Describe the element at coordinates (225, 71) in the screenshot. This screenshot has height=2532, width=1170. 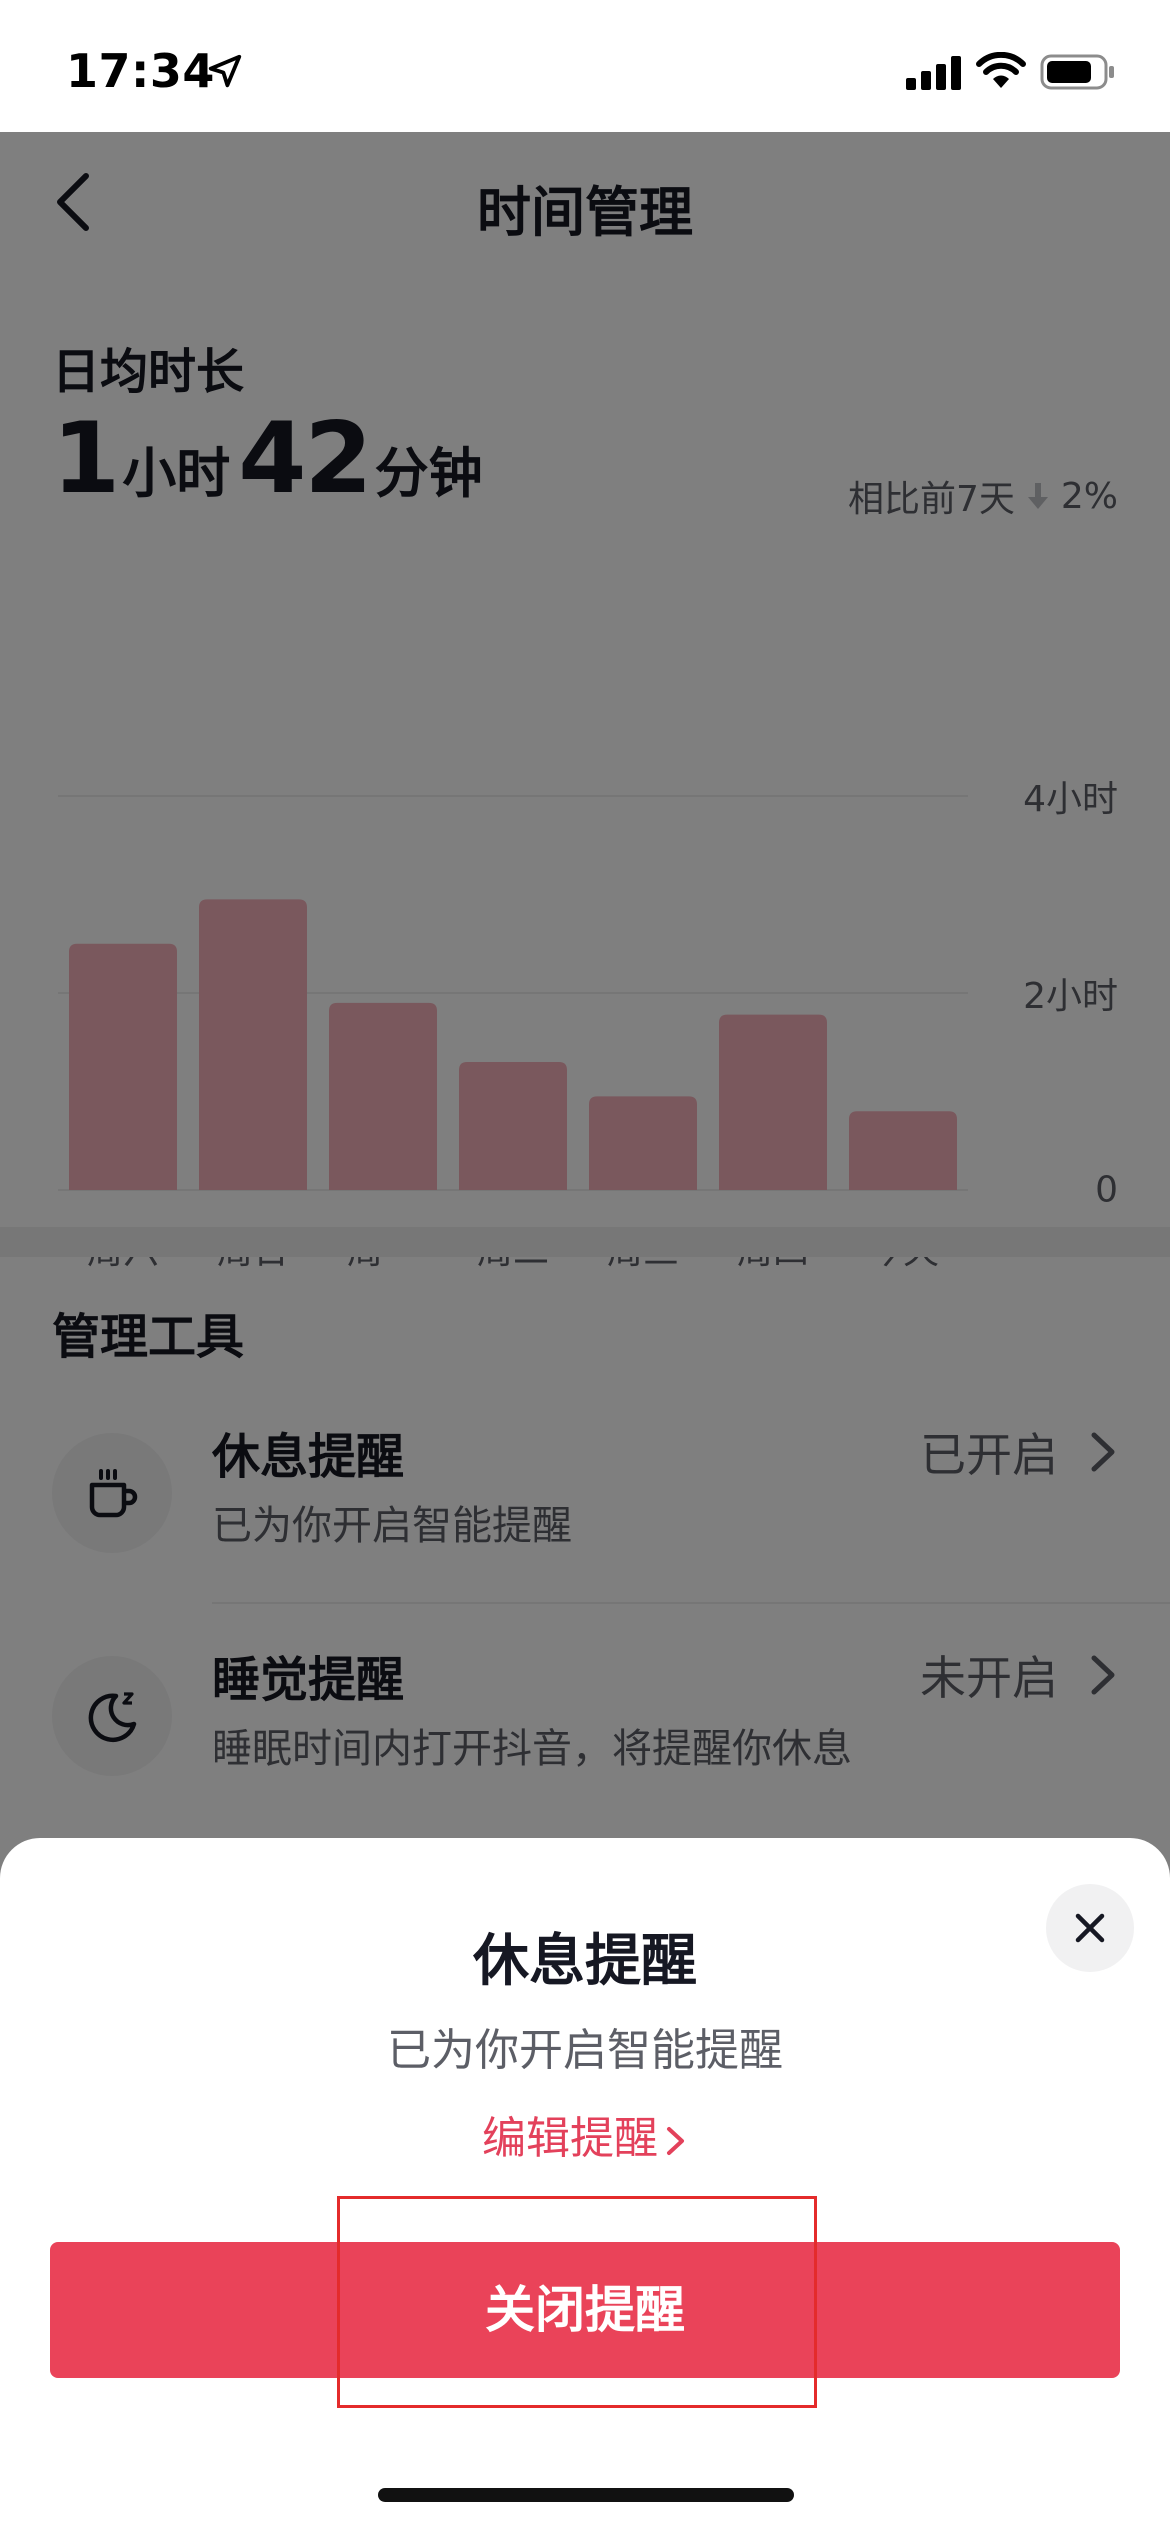
I see `location-arrow-icon` at that location.